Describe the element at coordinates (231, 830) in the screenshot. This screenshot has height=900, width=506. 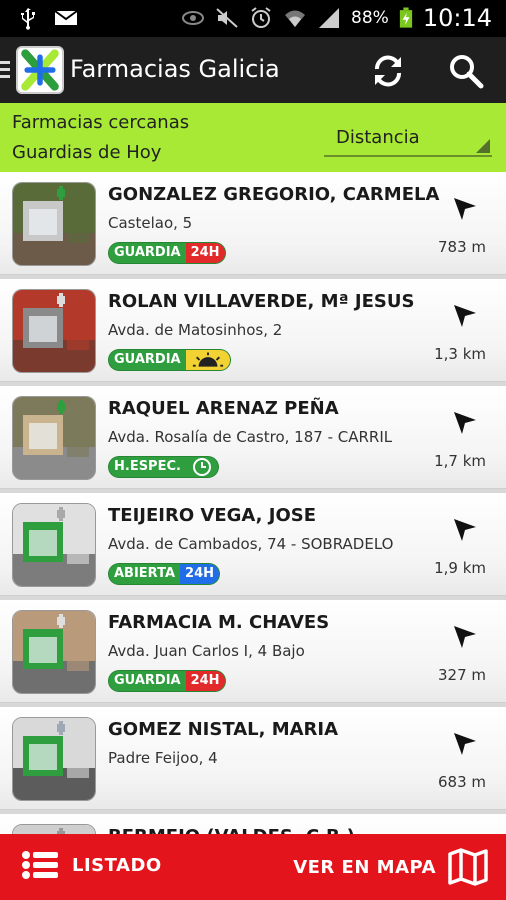
I see `pharmacy-name: BERMEJO (VALDES, C.B.)` at that location.